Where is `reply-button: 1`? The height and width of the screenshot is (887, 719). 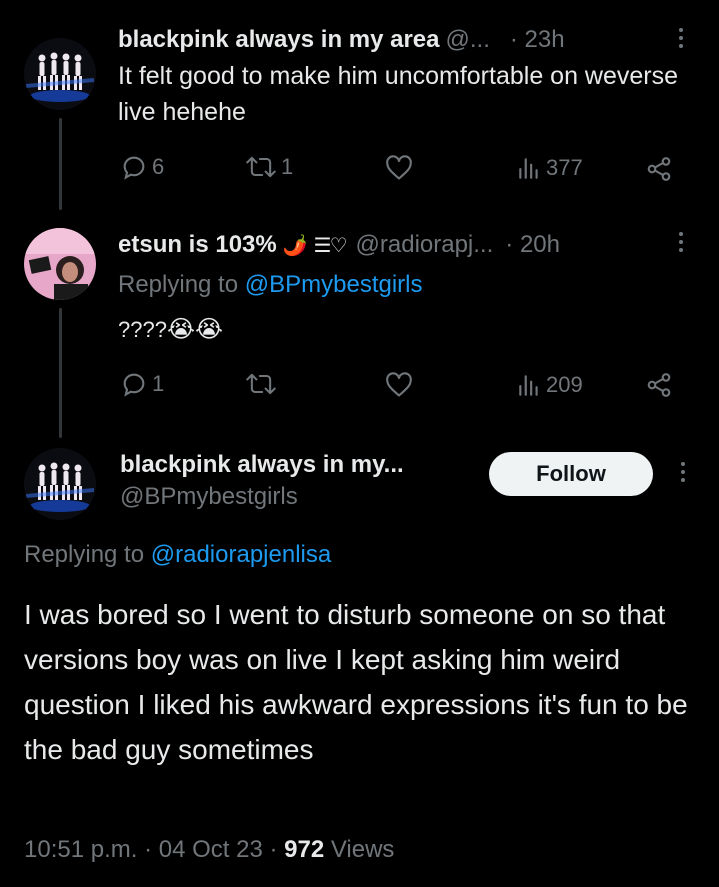
reply-button: 1 is located at coordinates (142, 384).